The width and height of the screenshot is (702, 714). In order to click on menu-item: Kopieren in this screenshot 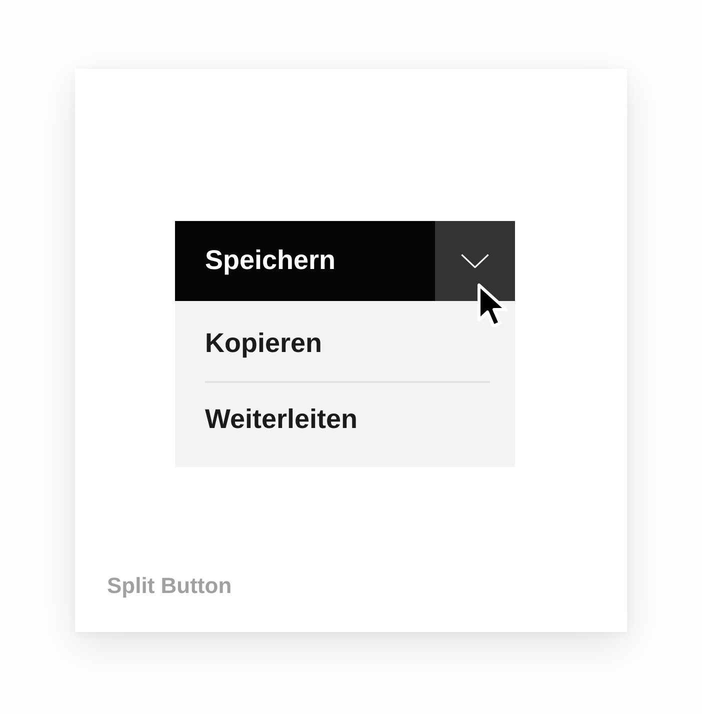, I will do `click(345, 343)`.